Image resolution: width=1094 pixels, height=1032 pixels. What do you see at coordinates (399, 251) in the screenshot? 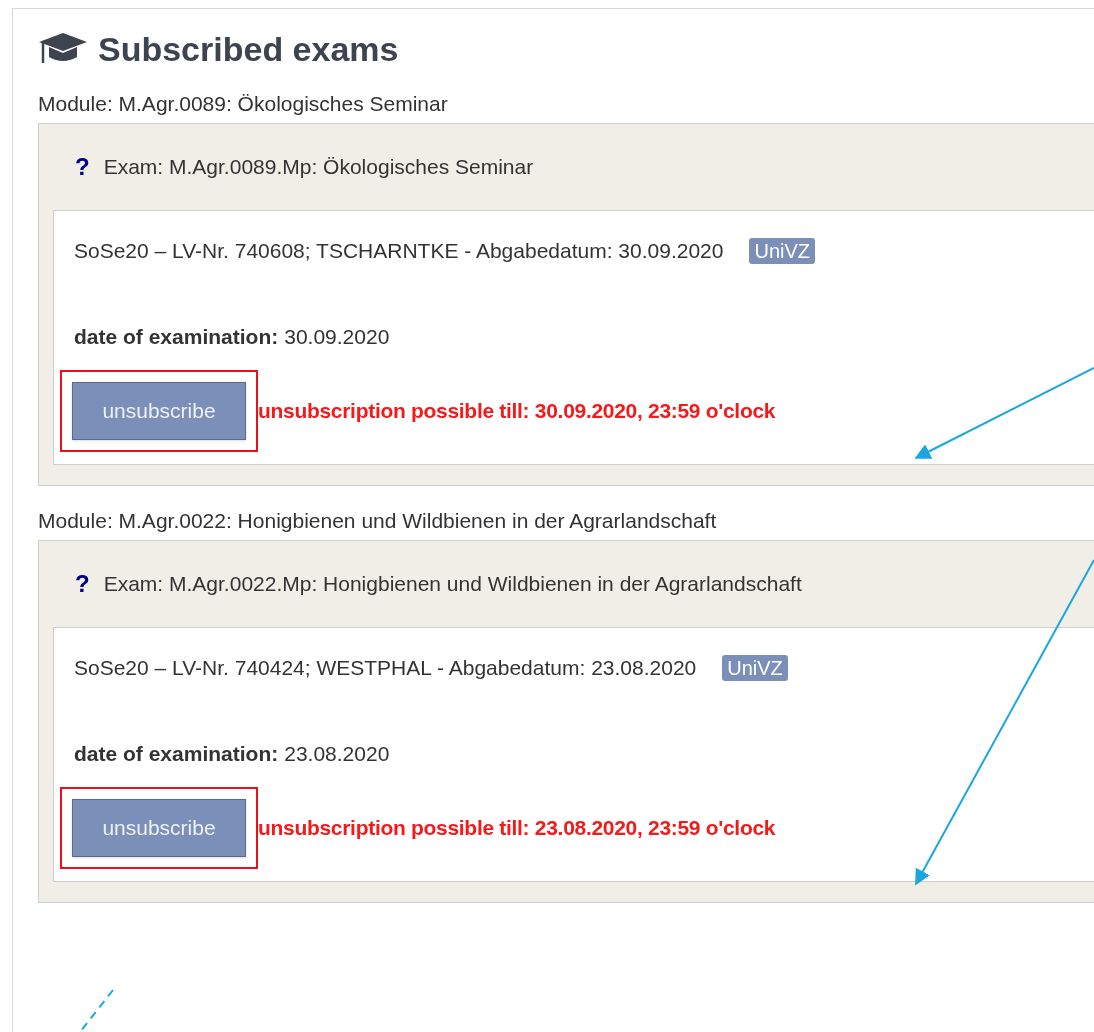
I see `course-info: SoSe20 – LV-Nr. 740608; TSCHARNTKE - Abgabedatum: 30.09.2020` at bounding box center [399, 251].